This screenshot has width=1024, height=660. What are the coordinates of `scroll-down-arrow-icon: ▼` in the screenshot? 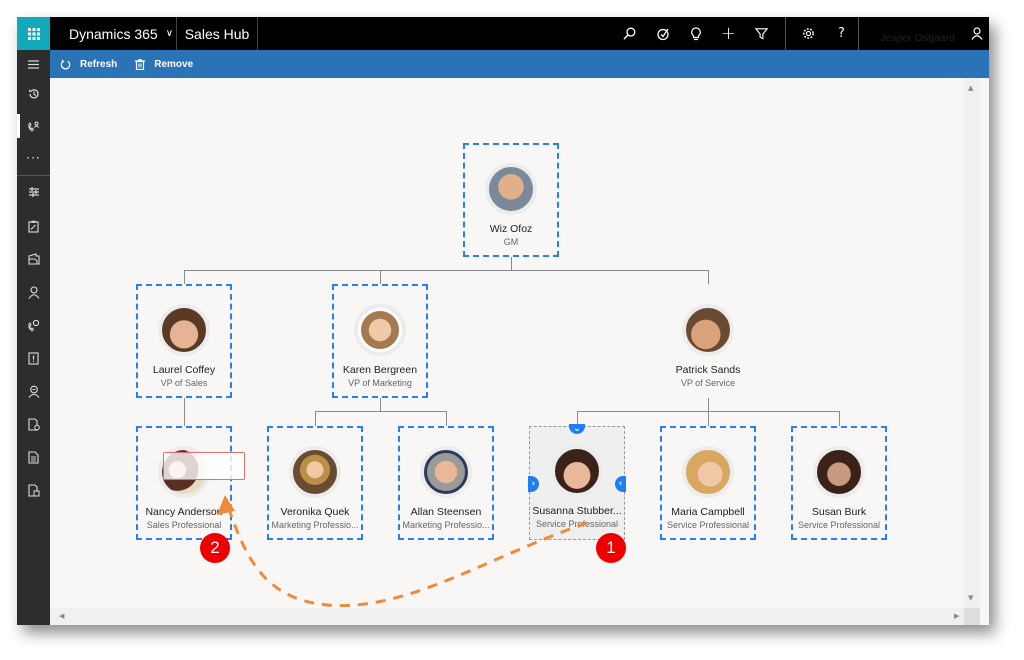 It's located at (970, 598).